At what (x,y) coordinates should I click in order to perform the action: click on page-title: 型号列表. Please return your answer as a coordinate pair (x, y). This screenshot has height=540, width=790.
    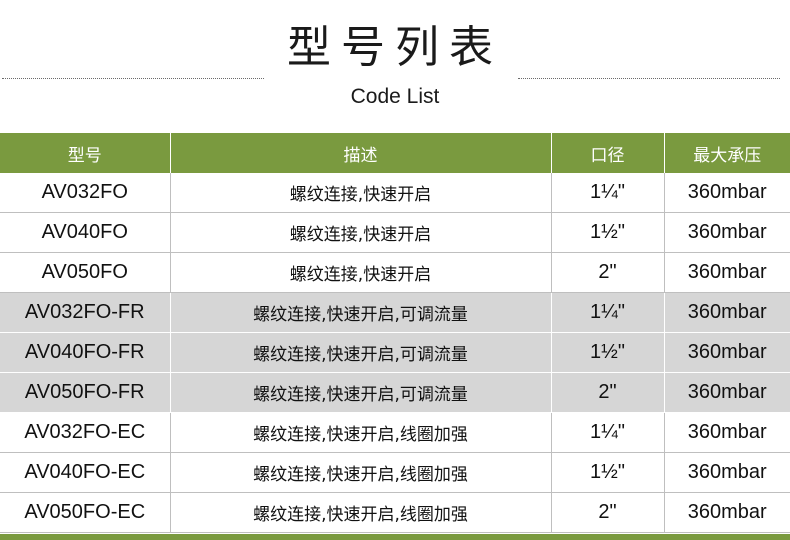
    Looking at the image, I should click on (395, 47).